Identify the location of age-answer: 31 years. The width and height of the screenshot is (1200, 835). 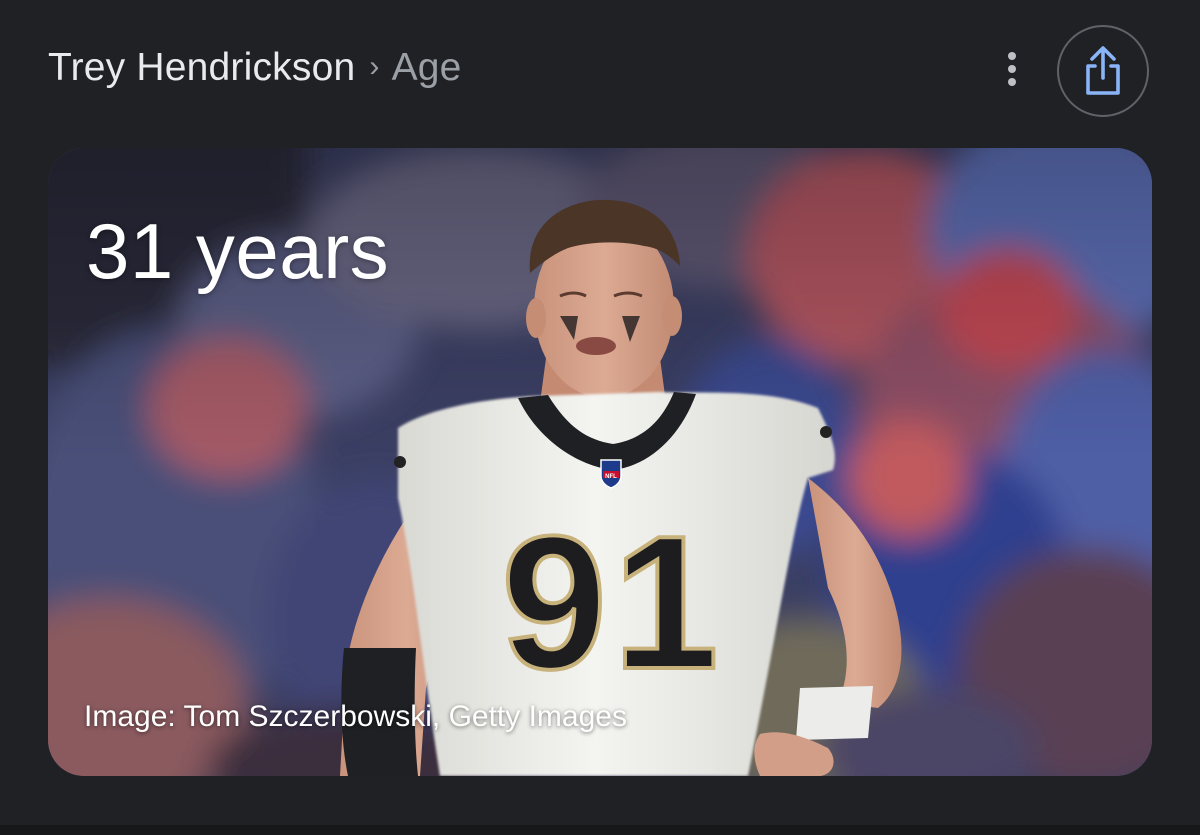
(238, 251).